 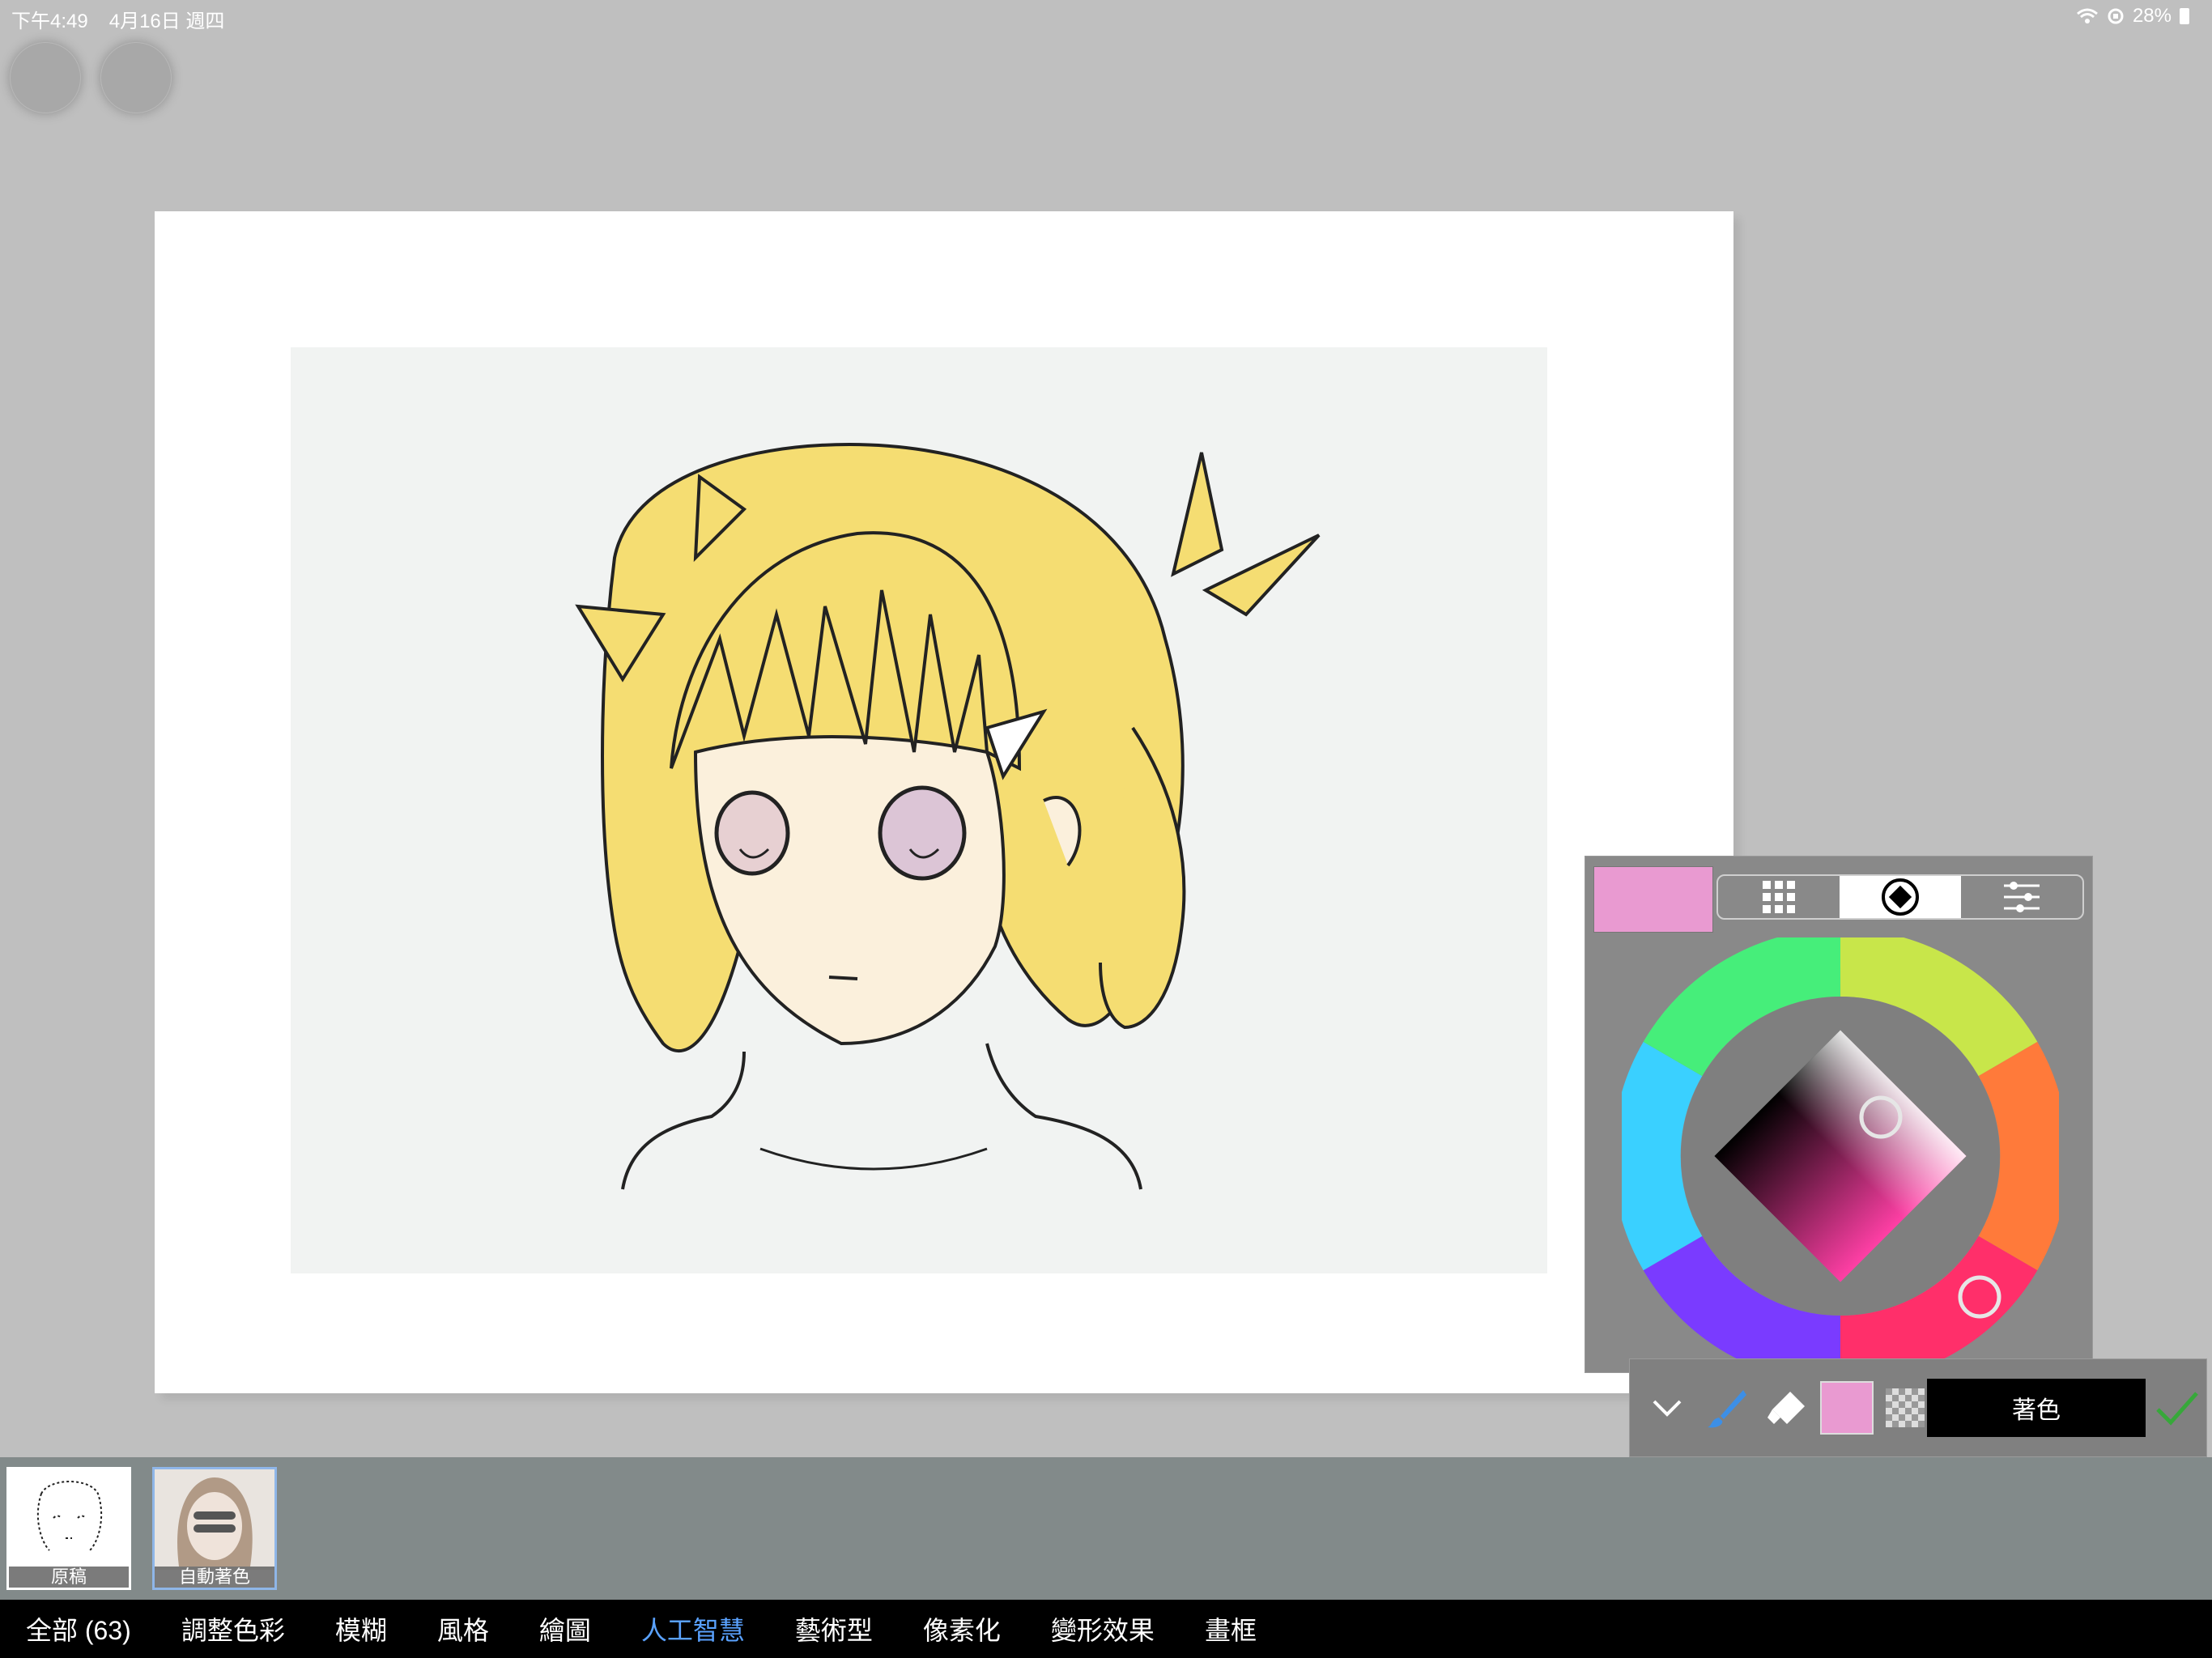 I want to click on current-color-swatch, so click(x=1653, y=899).